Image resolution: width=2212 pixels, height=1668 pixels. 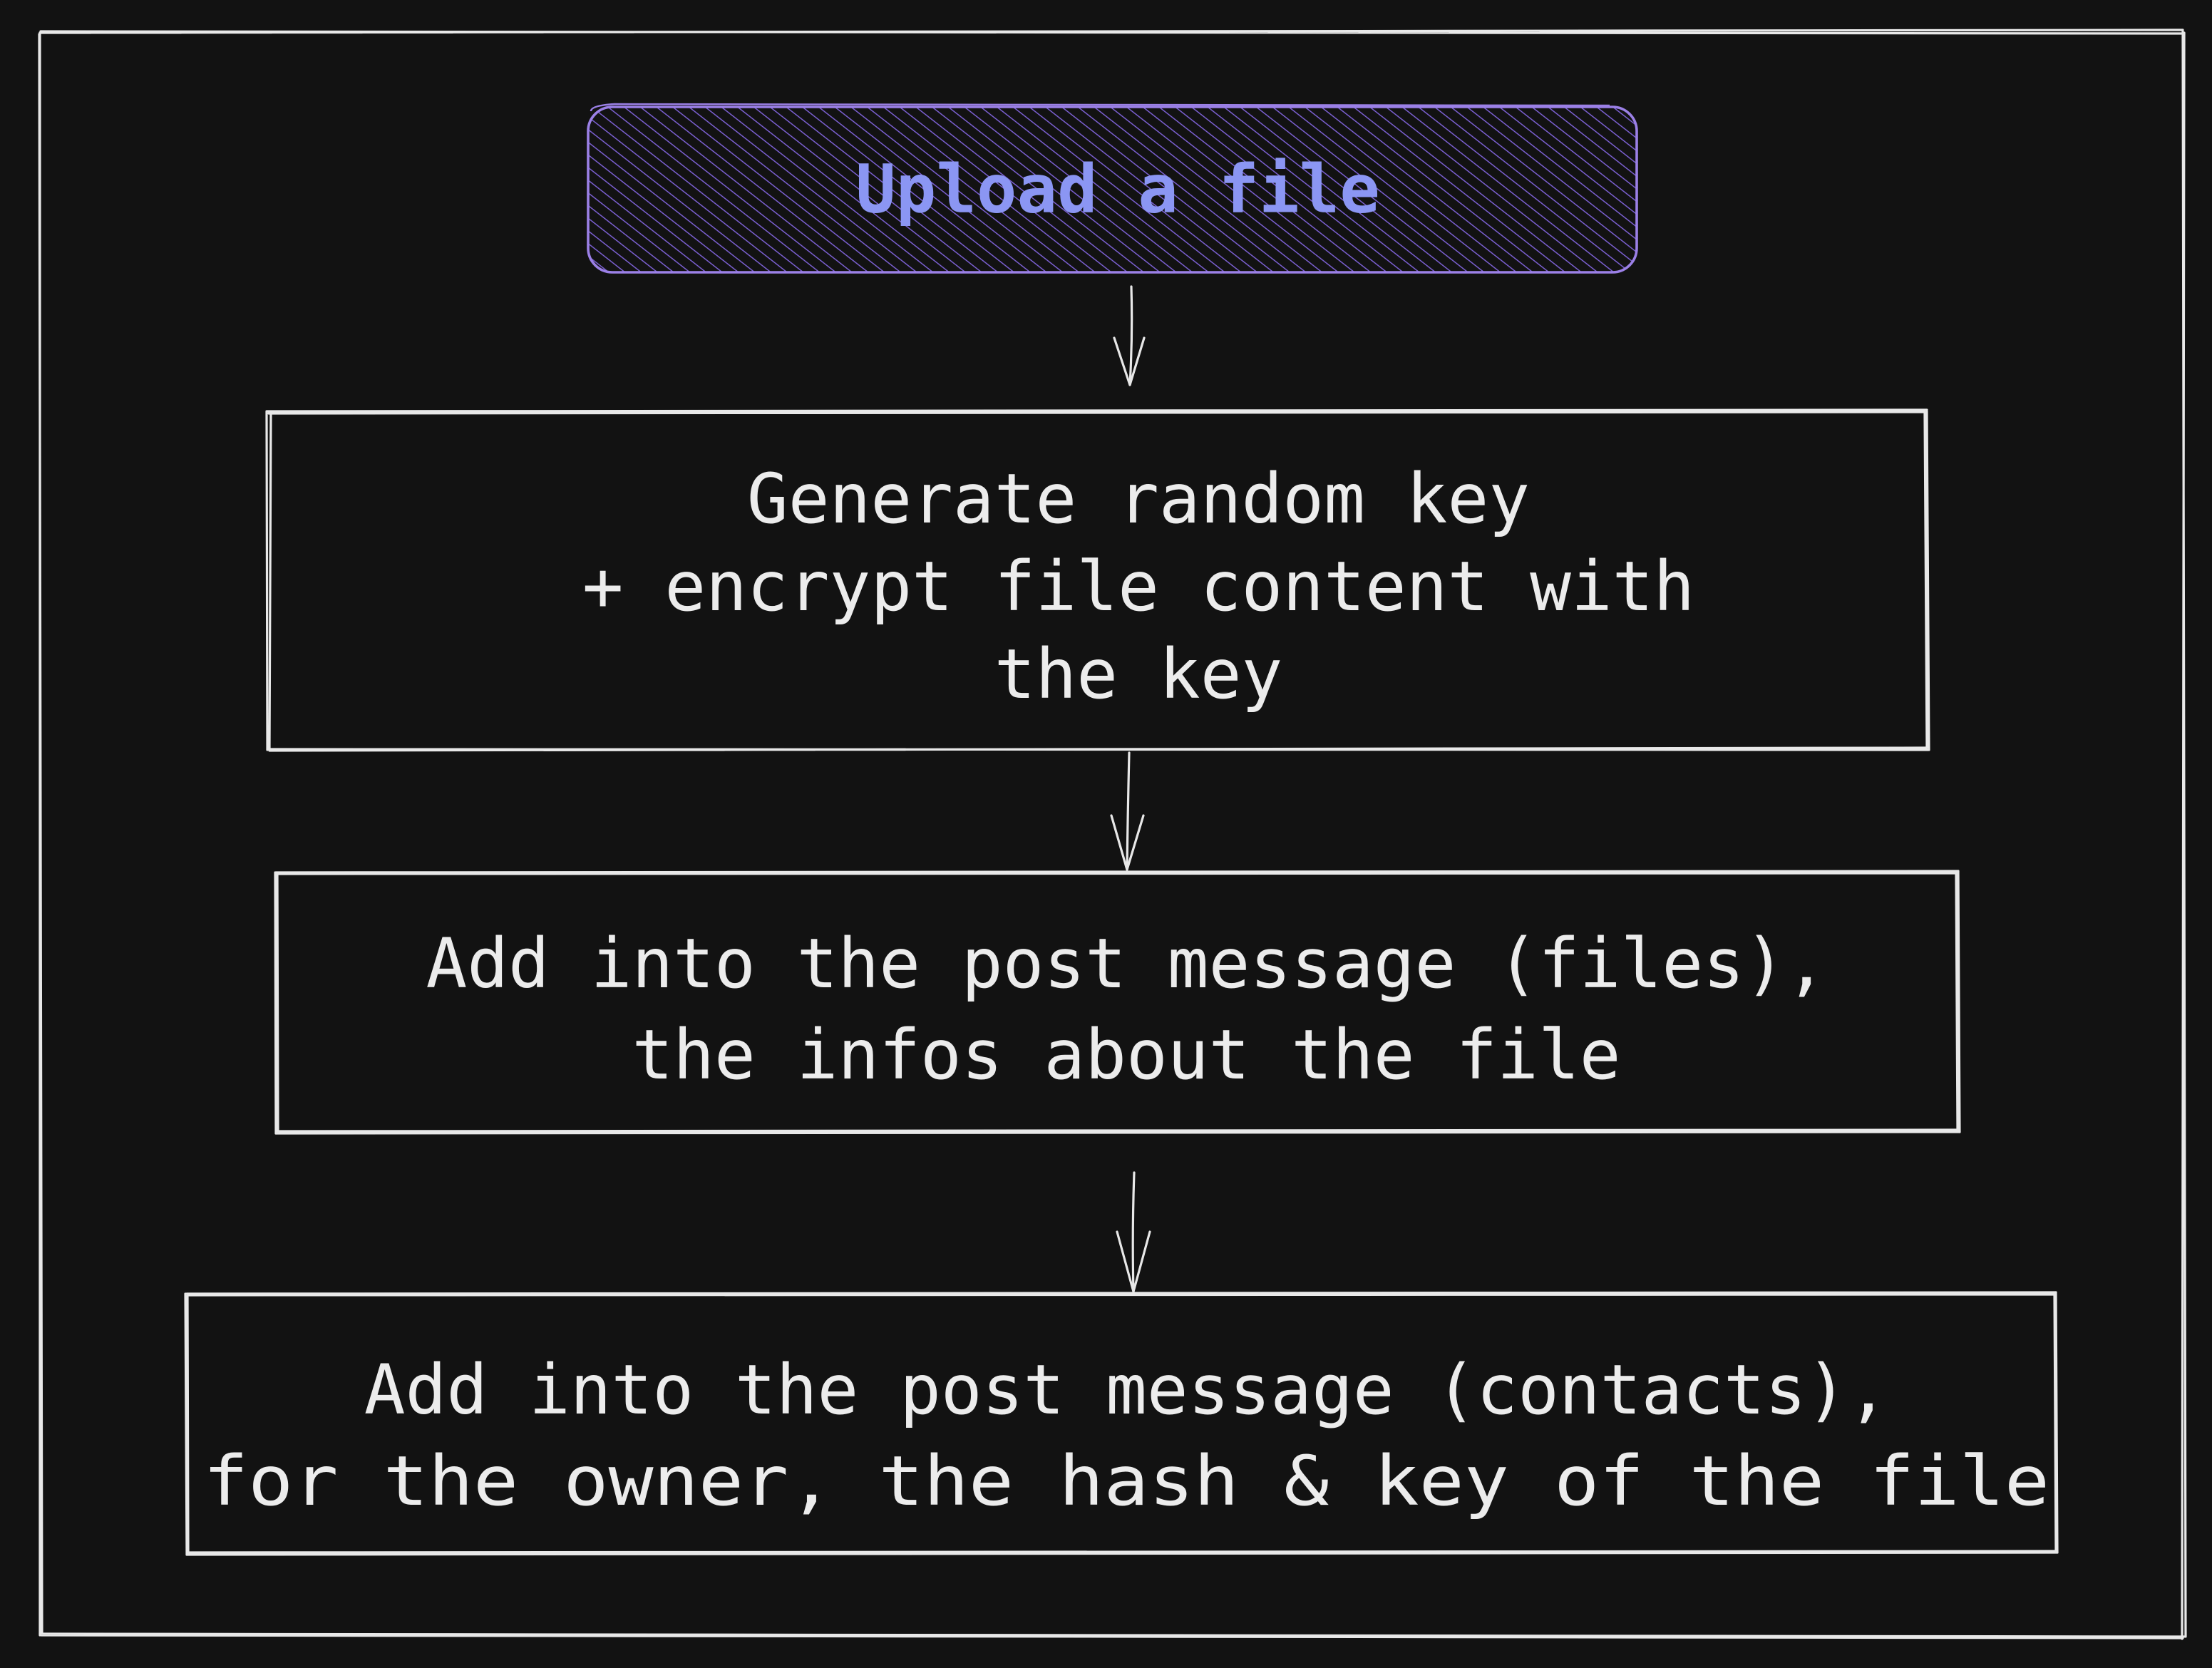 I want to click on start-node-label: Upload a file, so click(x=1117, y=190).